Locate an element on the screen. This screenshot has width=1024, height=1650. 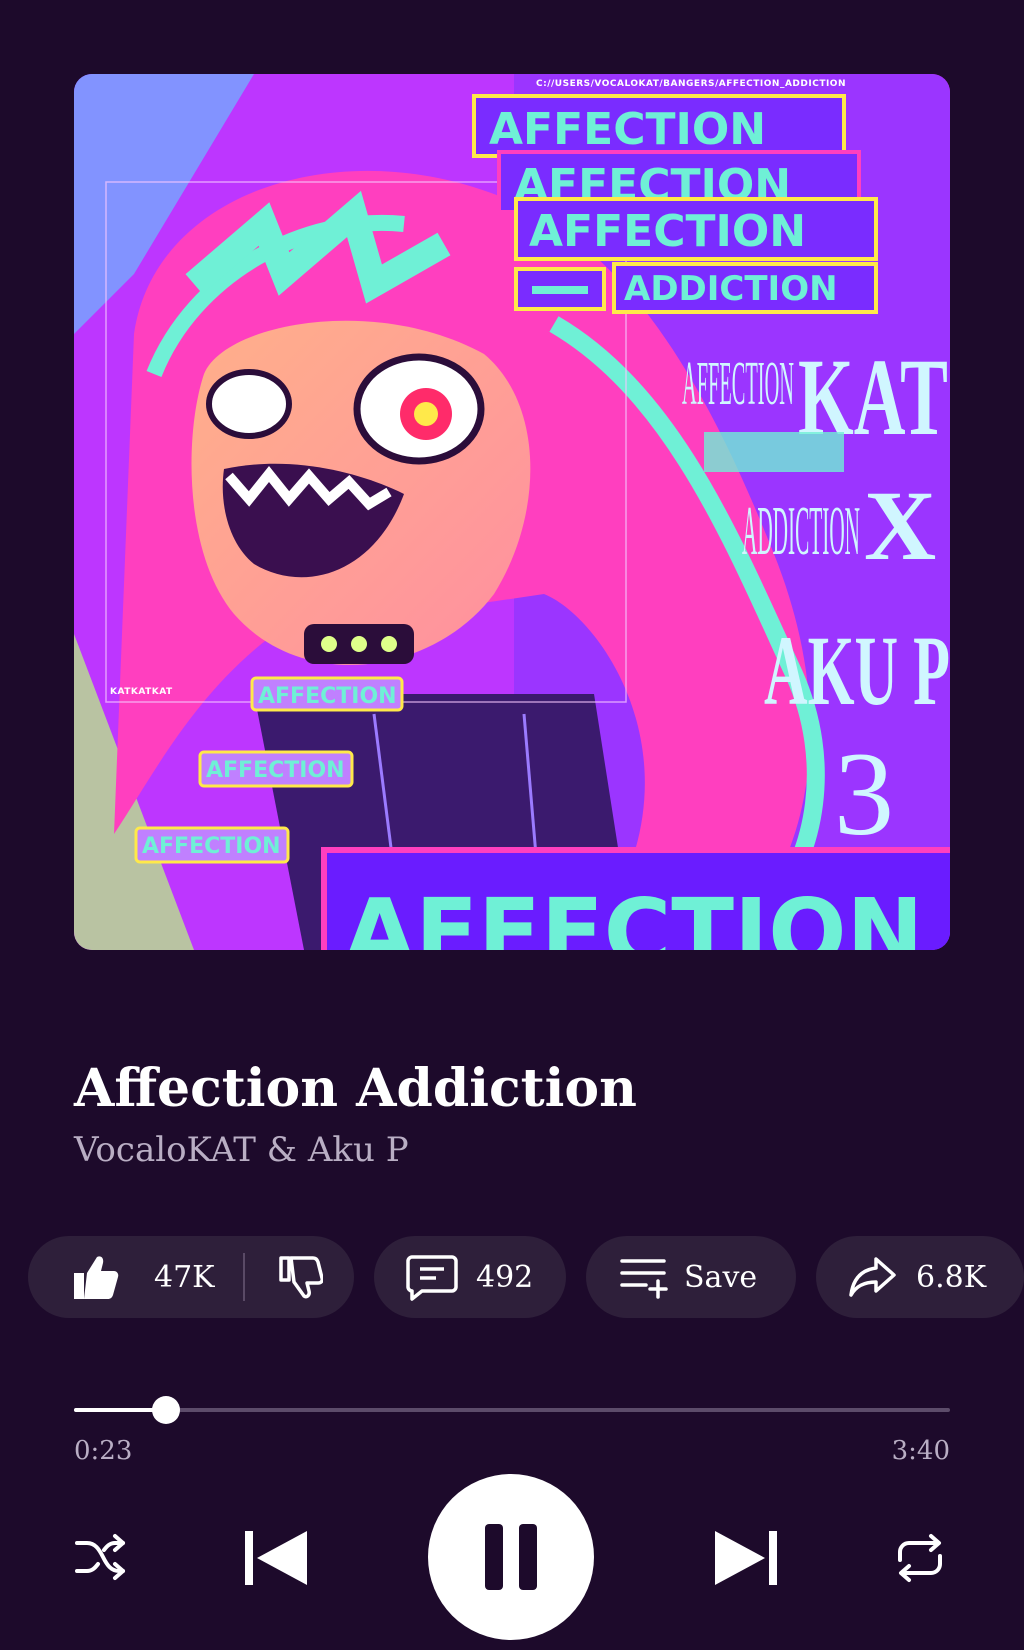
repeat-icon is located at coordinates (920, 1558).